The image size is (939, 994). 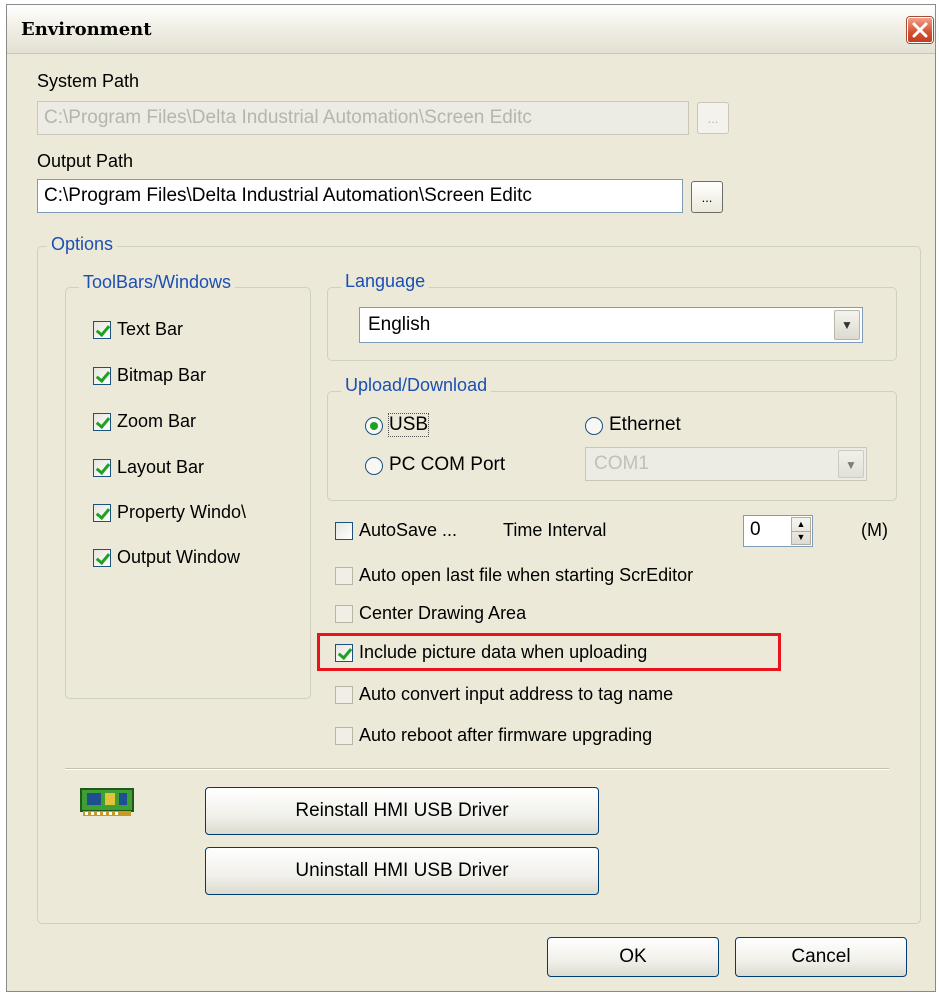 I want to click on ok-button: OK, so click(x=633, y=957).